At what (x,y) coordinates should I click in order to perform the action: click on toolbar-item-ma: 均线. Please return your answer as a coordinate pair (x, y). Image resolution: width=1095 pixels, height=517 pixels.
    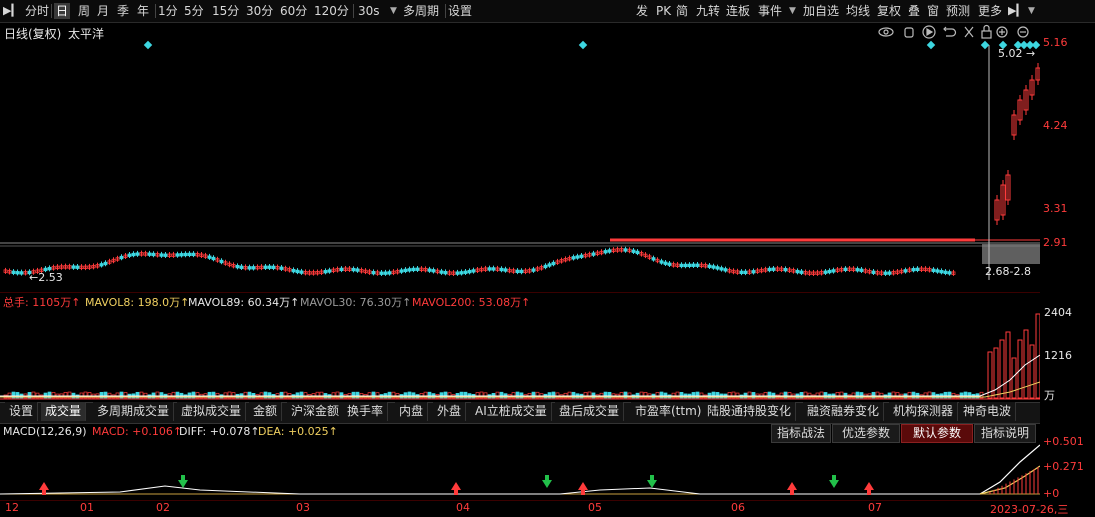
    Looking at the image, I should click on (858, 11).